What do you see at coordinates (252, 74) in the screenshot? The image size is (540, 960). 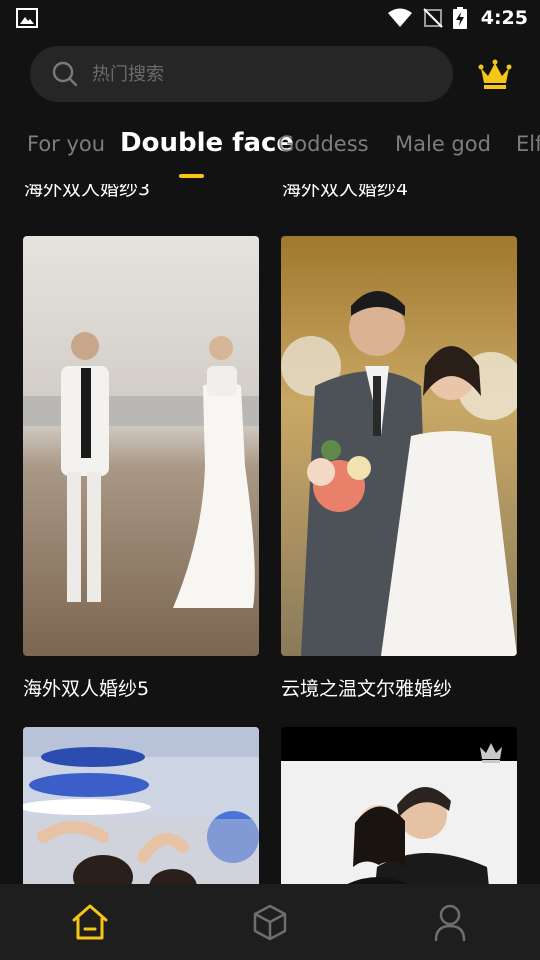 I see `search-input` at bounding box center [252, 74].